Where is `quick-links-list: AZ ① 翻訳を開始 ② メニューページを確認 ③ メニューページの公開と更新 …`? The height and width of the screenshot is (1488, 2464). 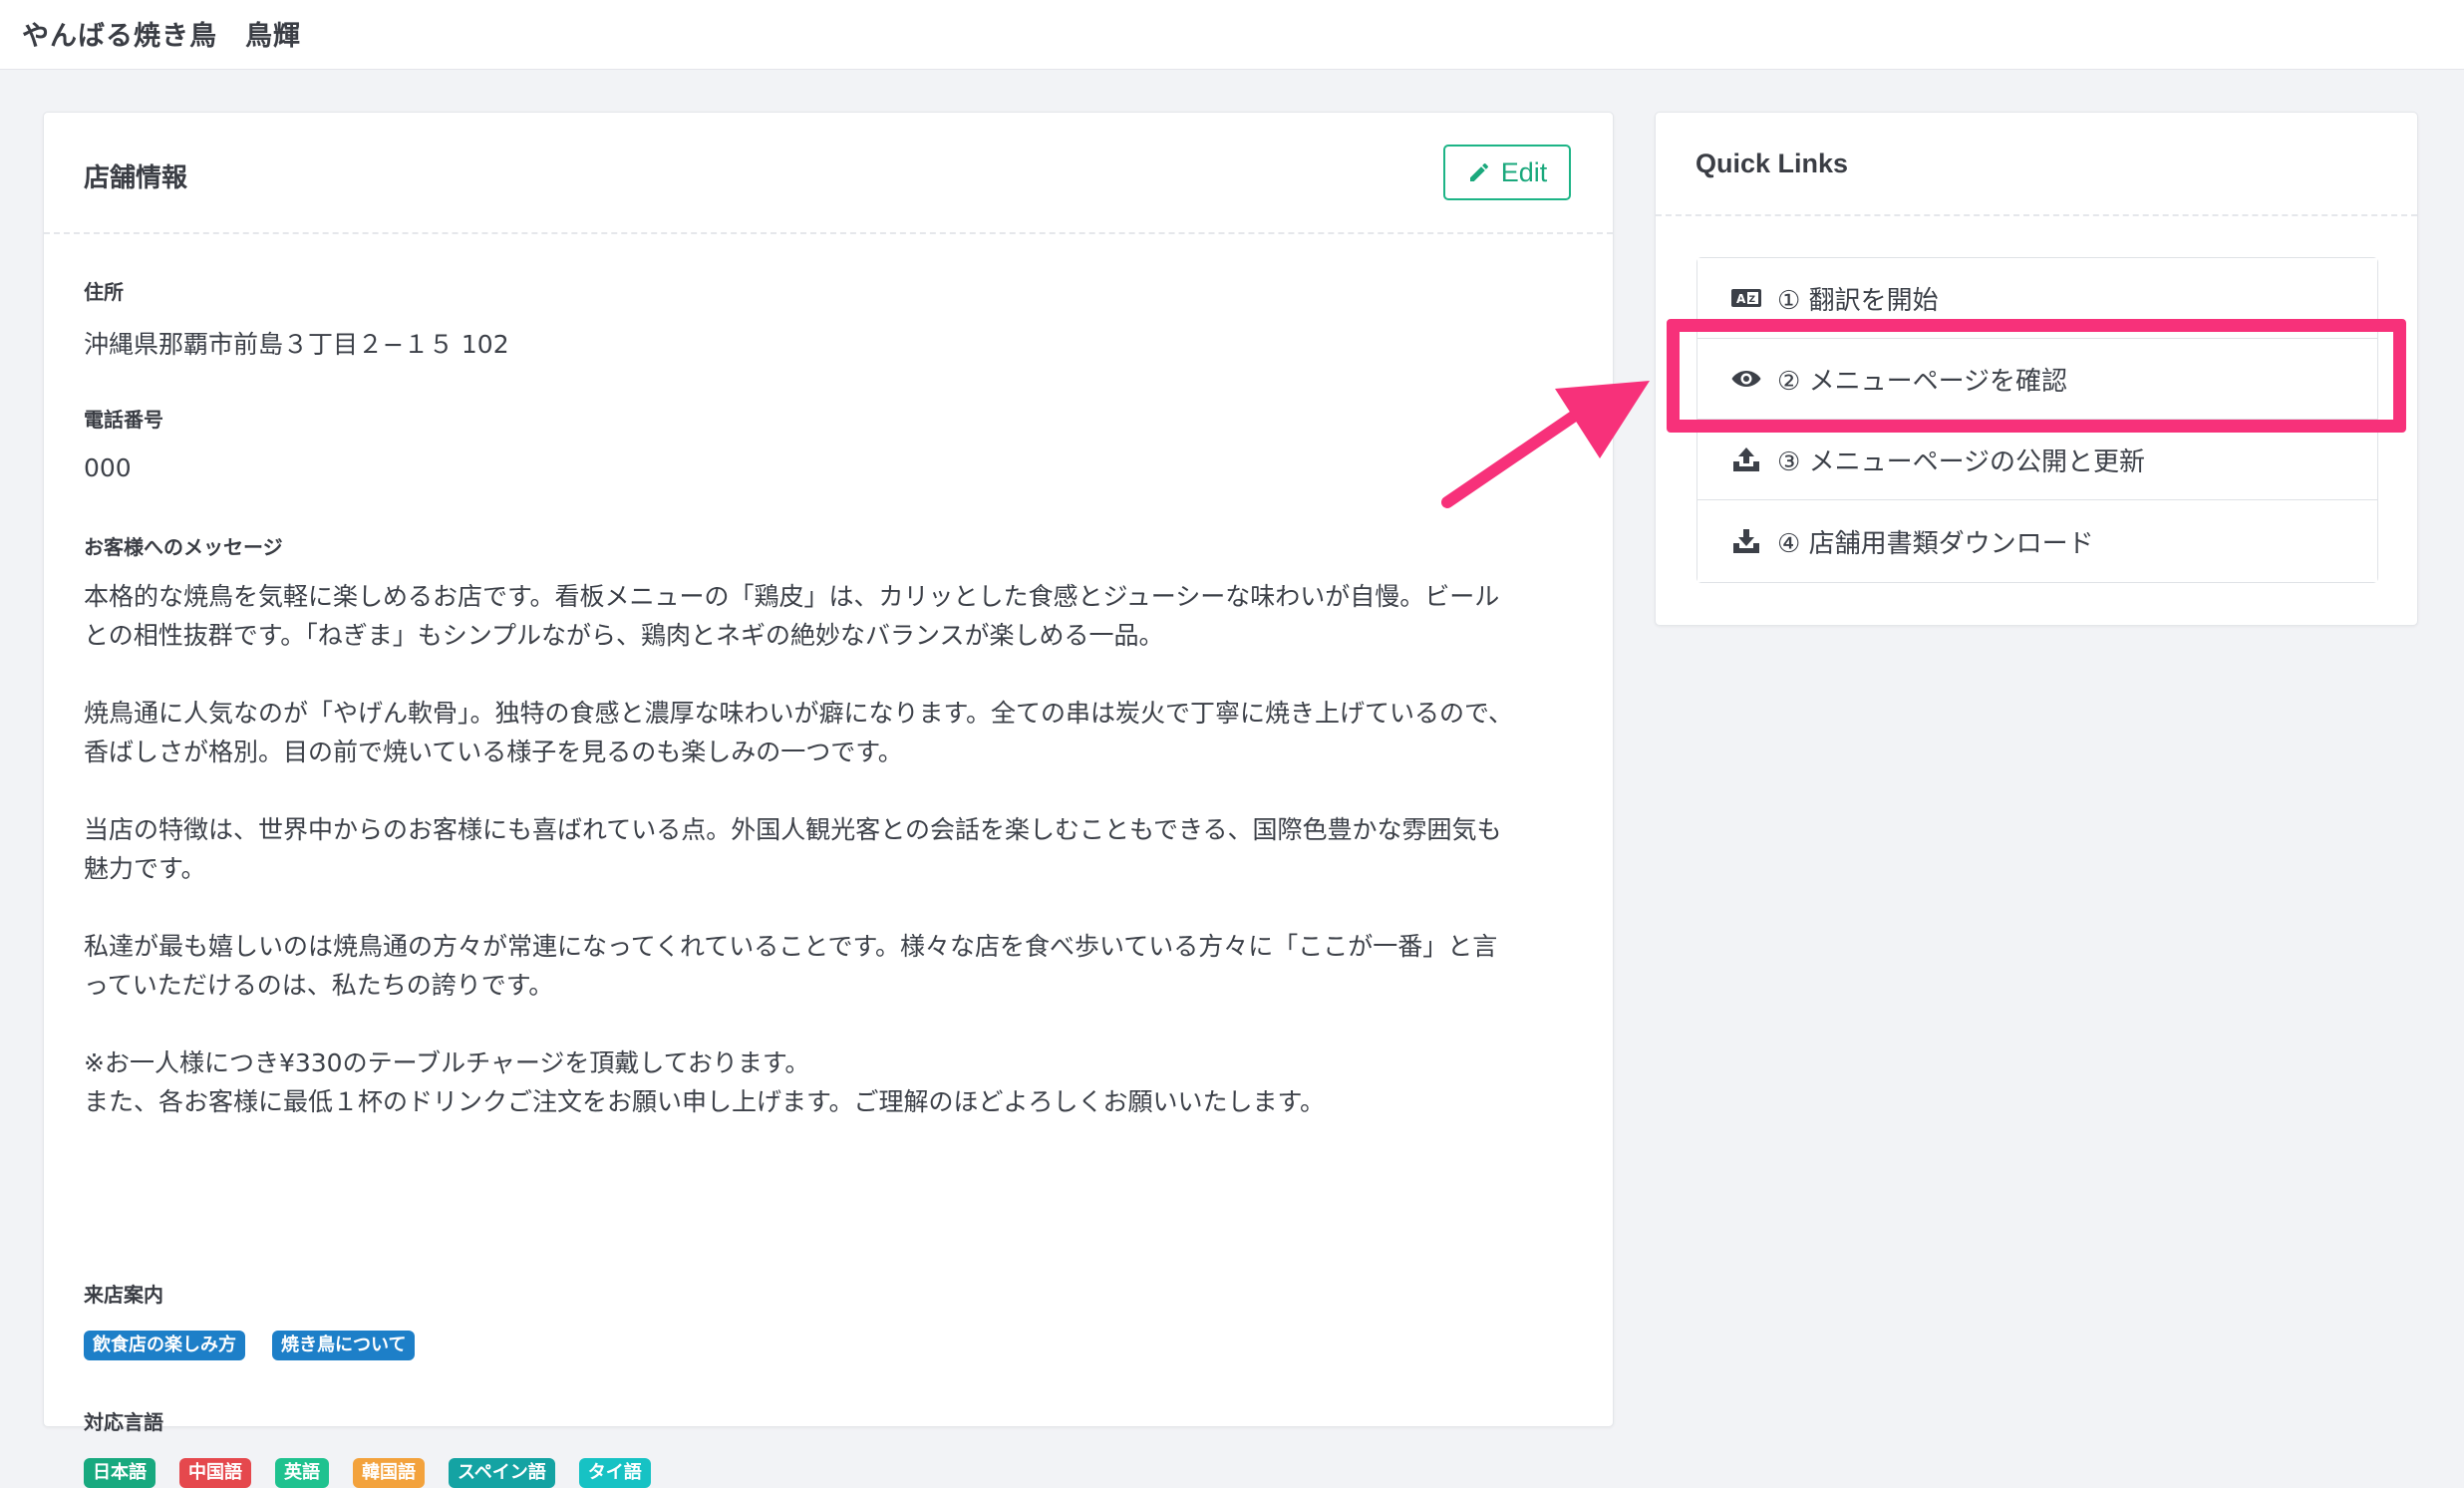
quick-links-list: AZ ① 翻訳を開始 ② メニューページを確認 ③ メニューページの公開と更新 … is located at coordinates (2037, 420).